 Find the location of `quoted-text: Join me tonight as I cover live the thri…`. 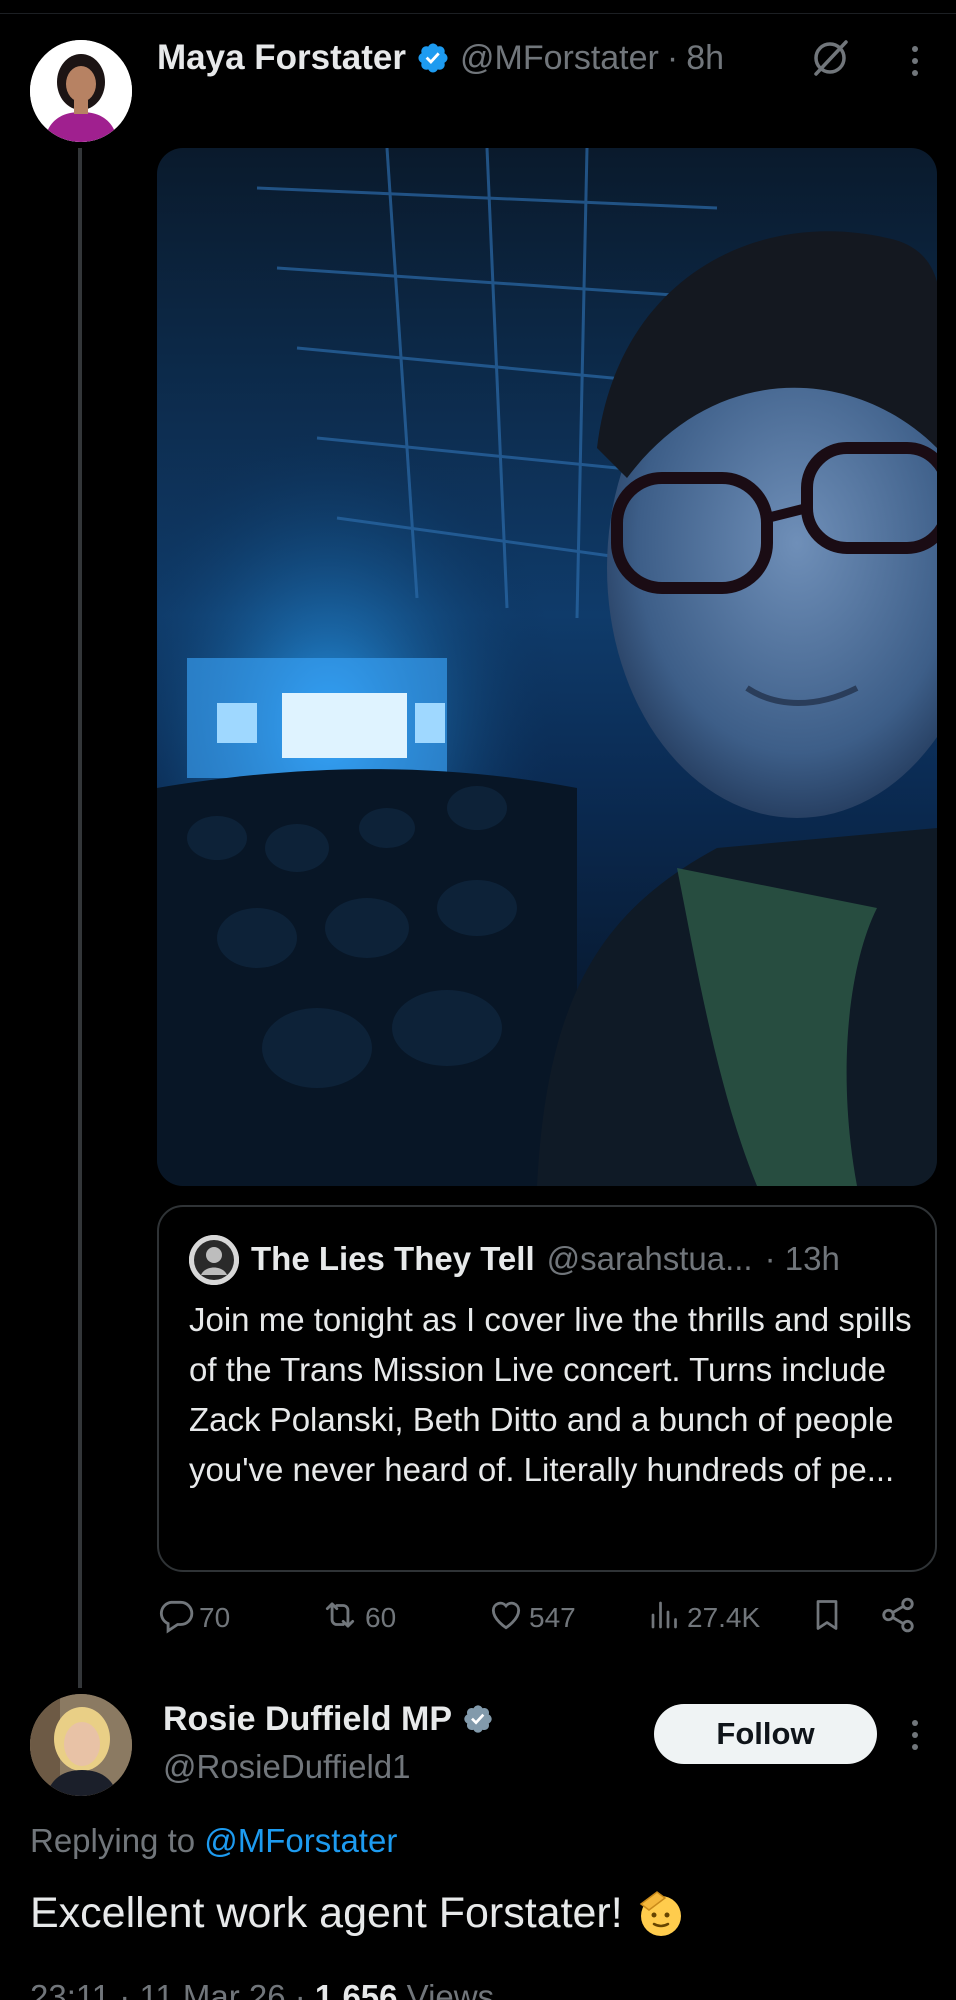

quoted-text: Join me tonight as I cover live the thri… is located at coordinates (550, 1394).